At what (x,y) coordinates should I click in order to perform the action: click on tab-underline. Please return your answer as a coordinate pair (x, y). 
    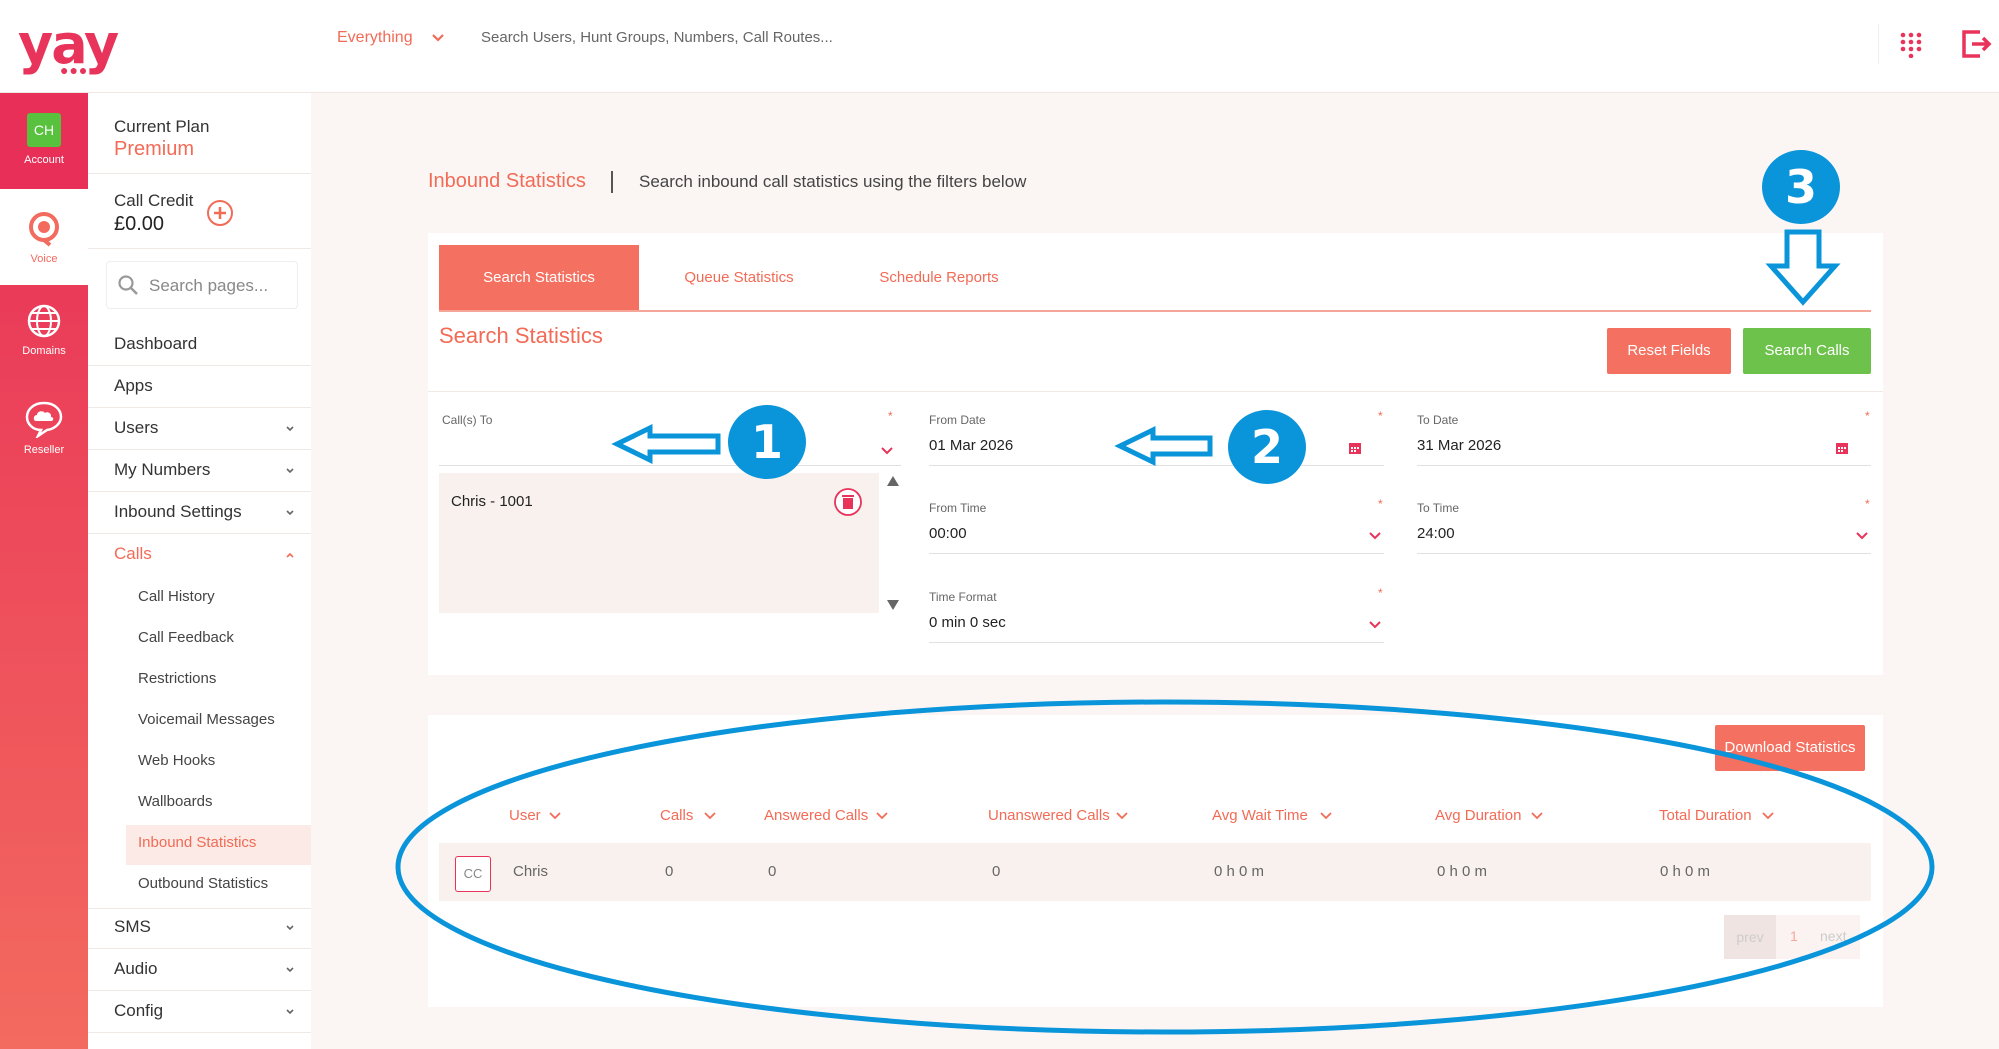
    Looking at the image, I should click on (1155, 311).